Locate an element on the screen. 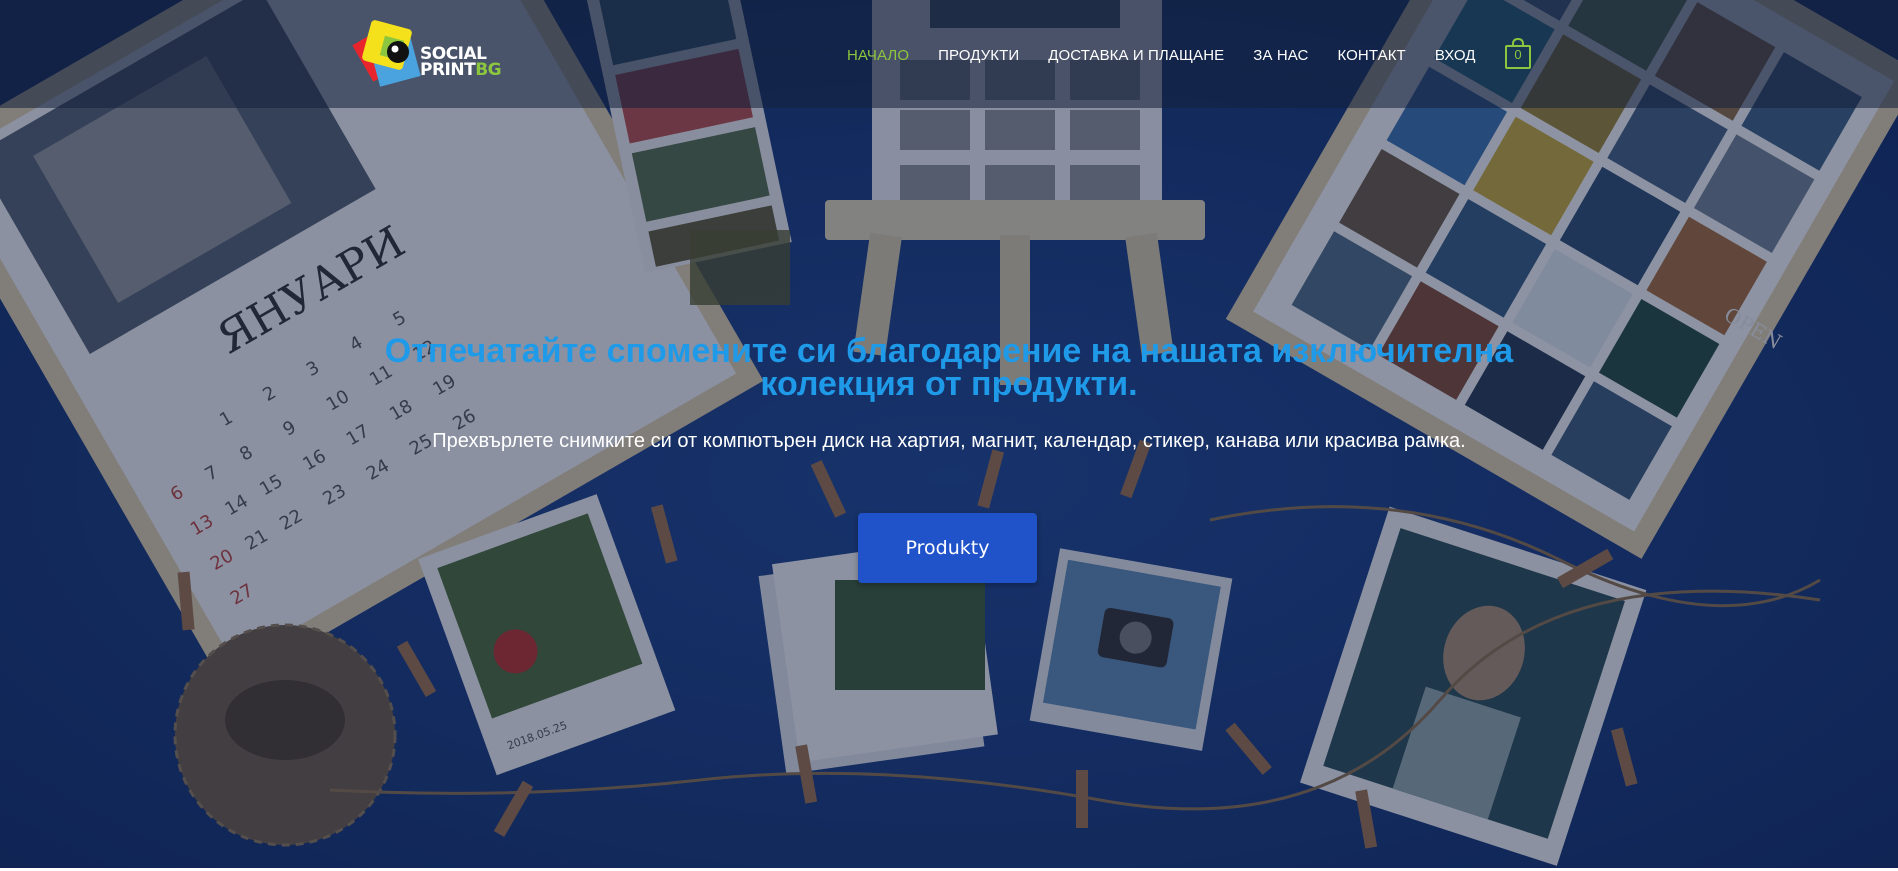 This screenshot has width=1898, height=871. cart-count: 0 is located at coordinates (1518, 54).